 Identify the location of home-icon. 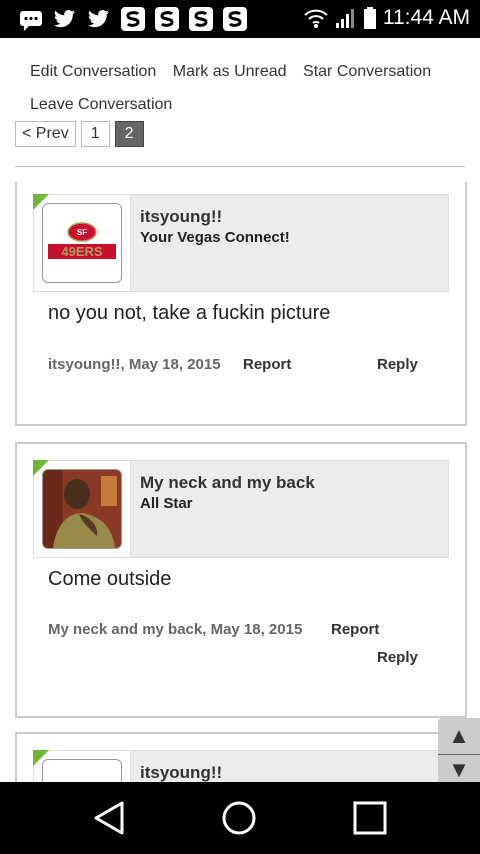
(239, 818).